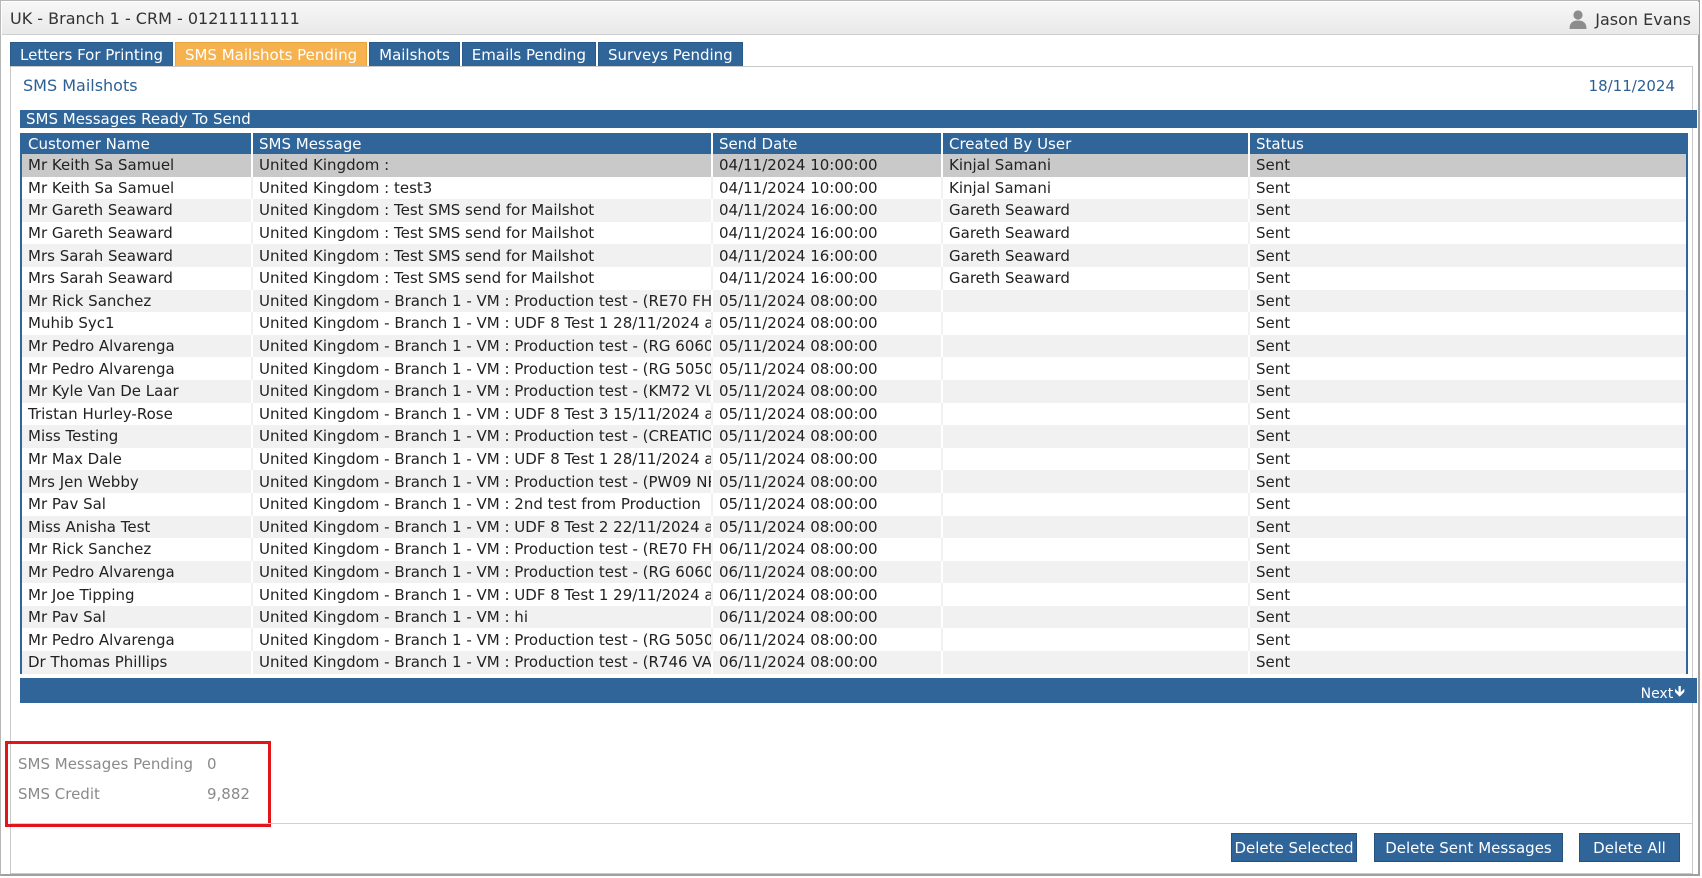  Describe the element at coordinates (106, 764) in the screenshot. I see `sms-pending-label: SMS Messages Pending` at that location.